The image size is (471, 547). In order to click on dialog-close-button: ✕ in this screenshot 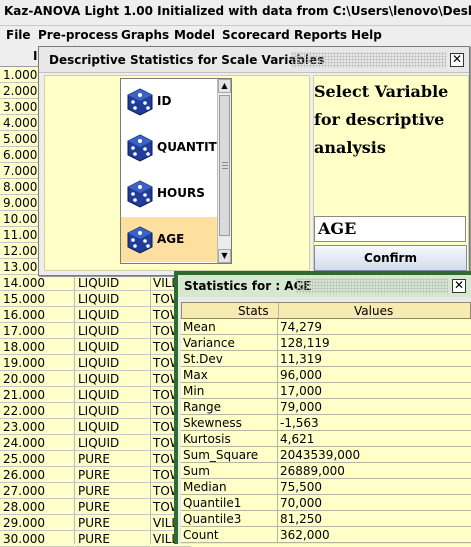, I will do `click(457, 60)`.